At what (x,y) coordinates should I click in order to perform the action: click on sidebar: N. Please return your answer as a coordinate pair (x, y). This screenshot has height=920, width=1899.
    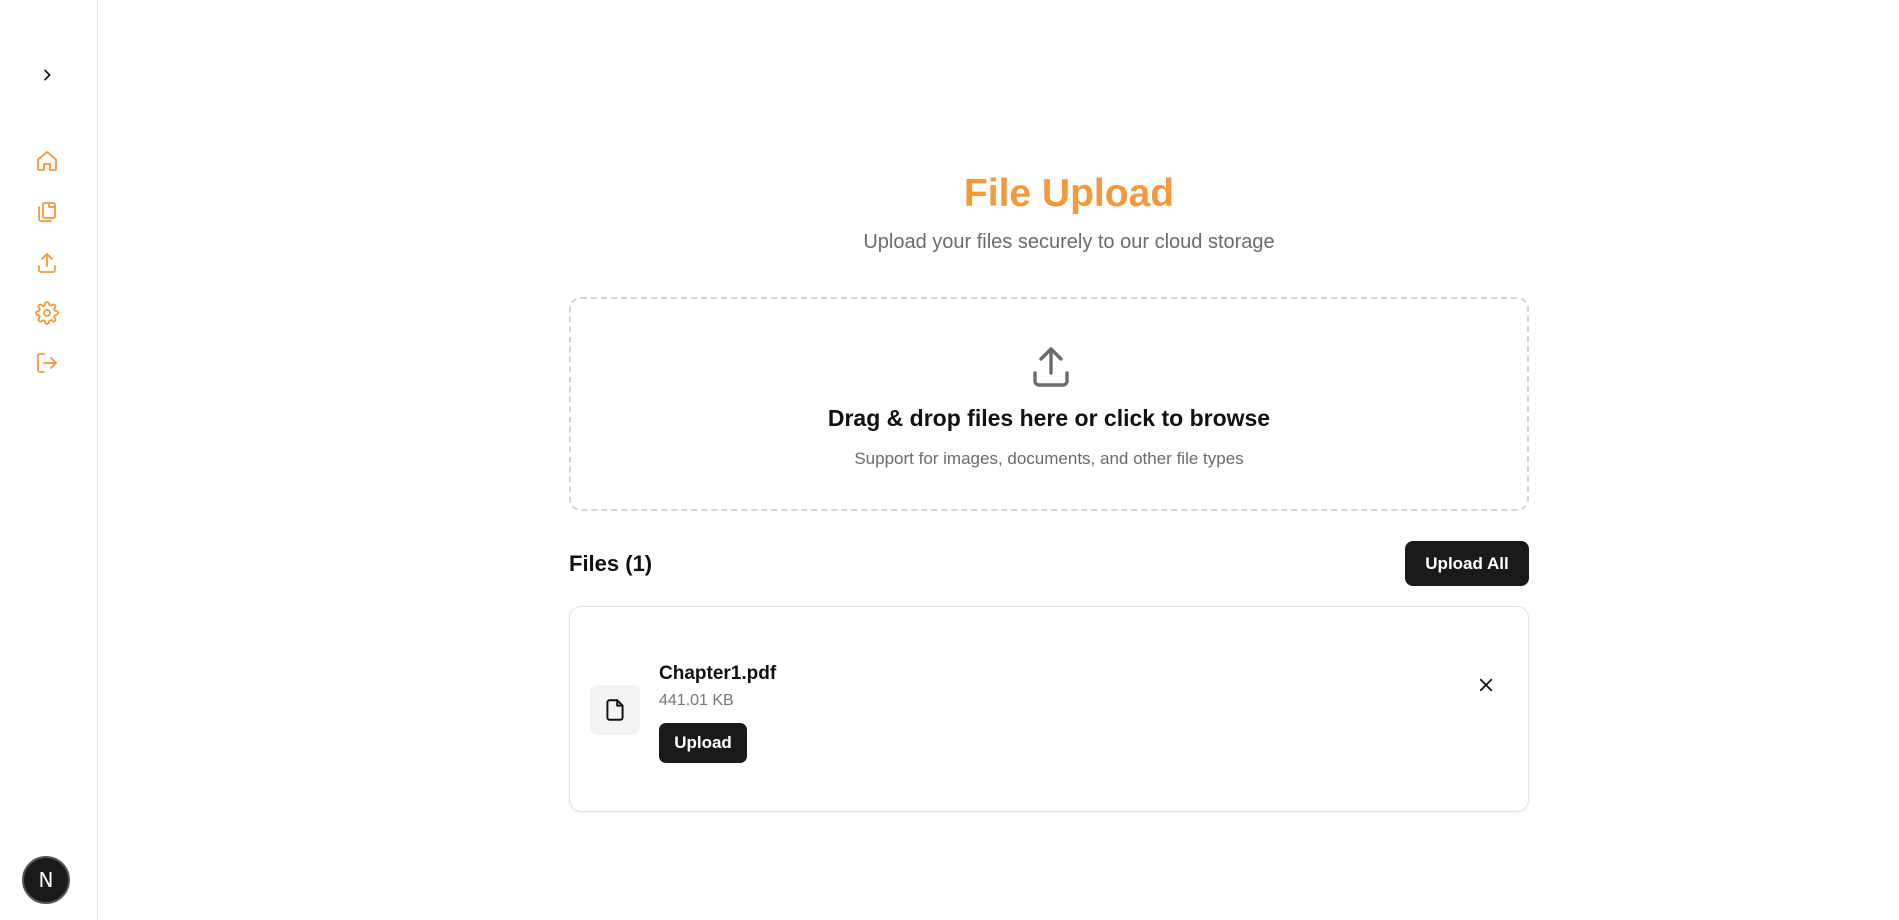
    Looking at the image, I should click on (49, 460).